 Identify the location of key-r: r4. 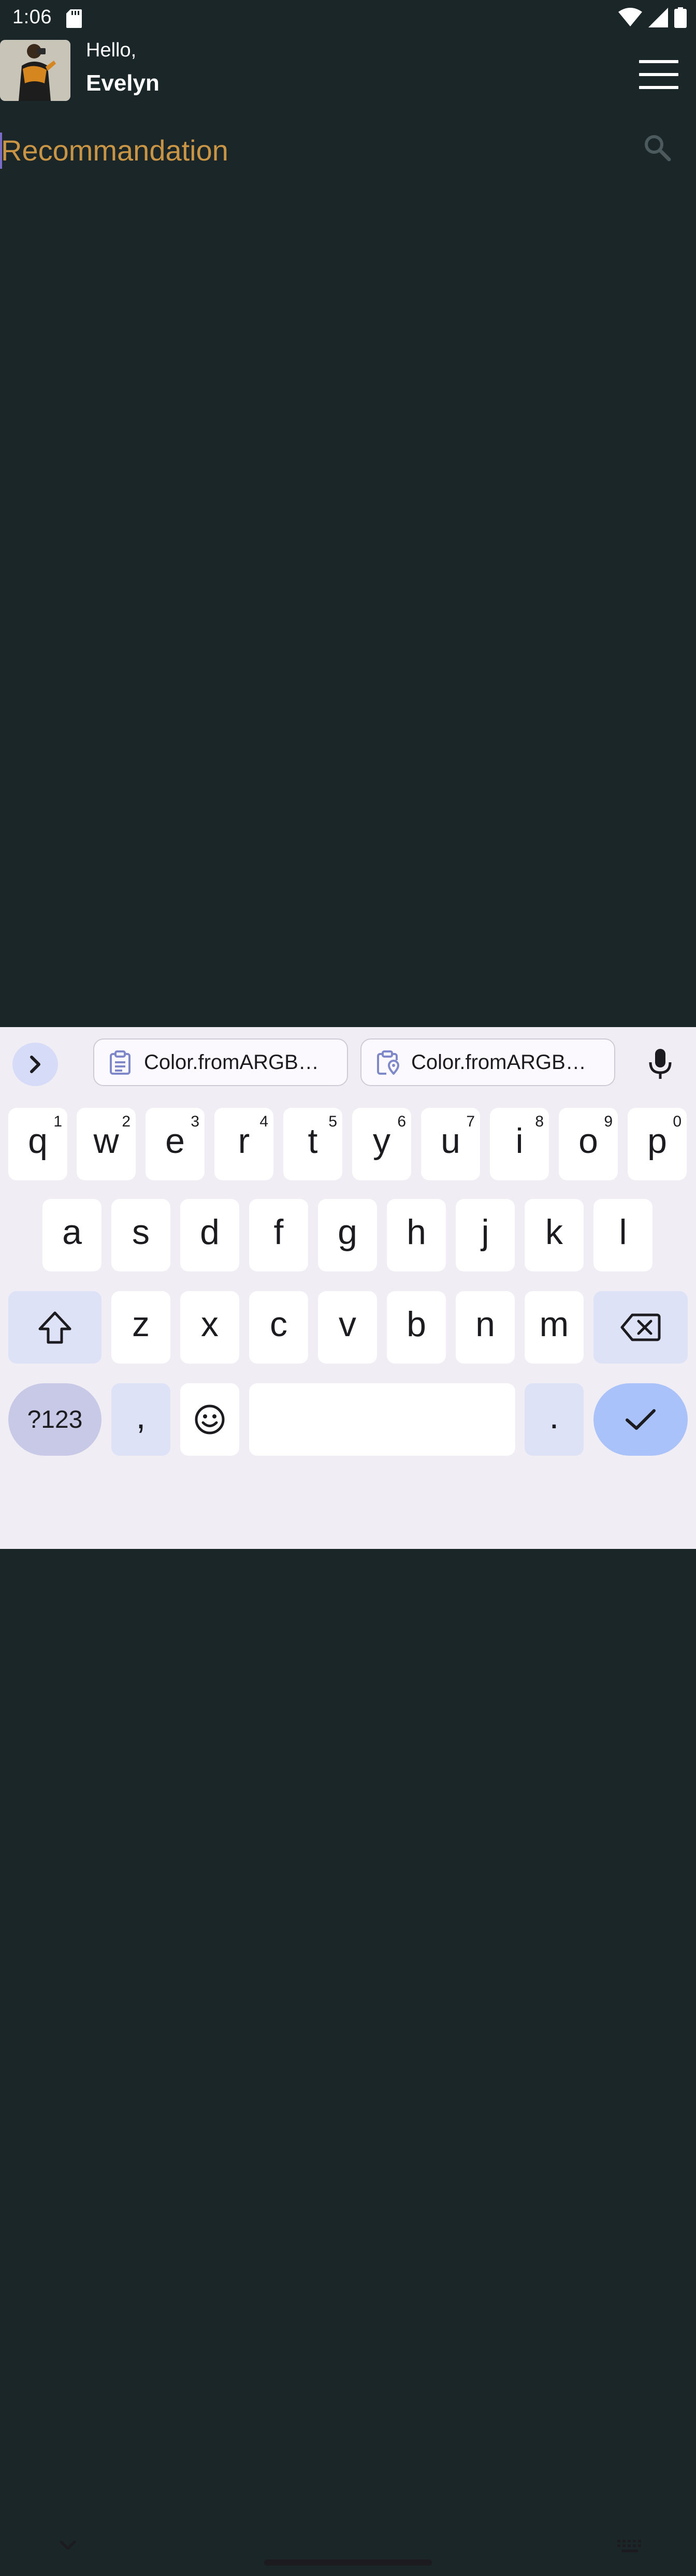
(244, 1144).